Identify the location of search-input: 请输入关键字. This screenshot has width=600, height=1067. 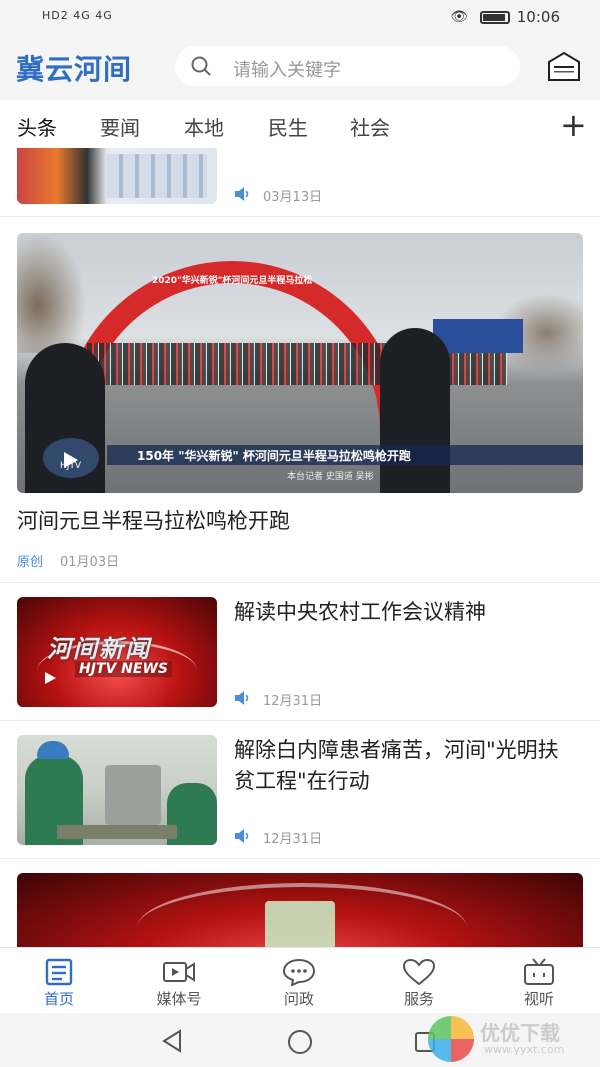
(347, 66).